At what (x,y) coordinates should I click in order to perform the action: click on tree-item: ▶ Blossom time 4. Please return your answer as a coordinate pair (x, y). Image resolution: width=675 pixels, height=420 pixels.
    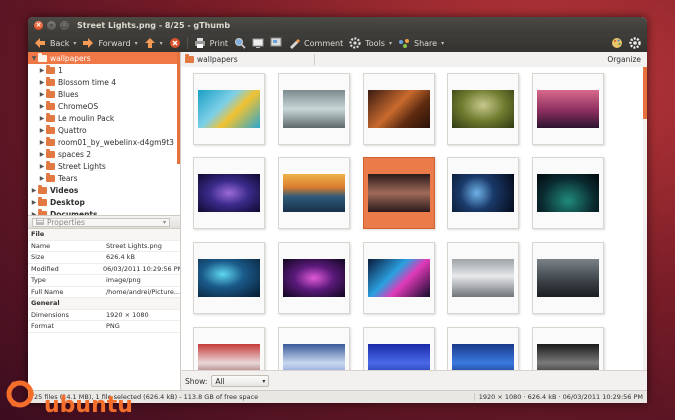
    Looking at the image, I should click on (104, 82).